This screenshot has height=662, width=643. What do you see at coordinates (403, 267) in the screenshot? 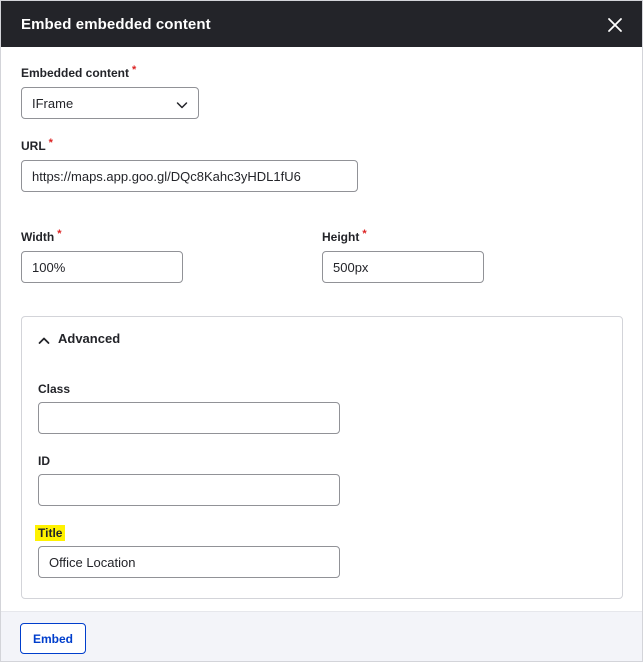
I see `height-input` at bounding box center [403, 267].